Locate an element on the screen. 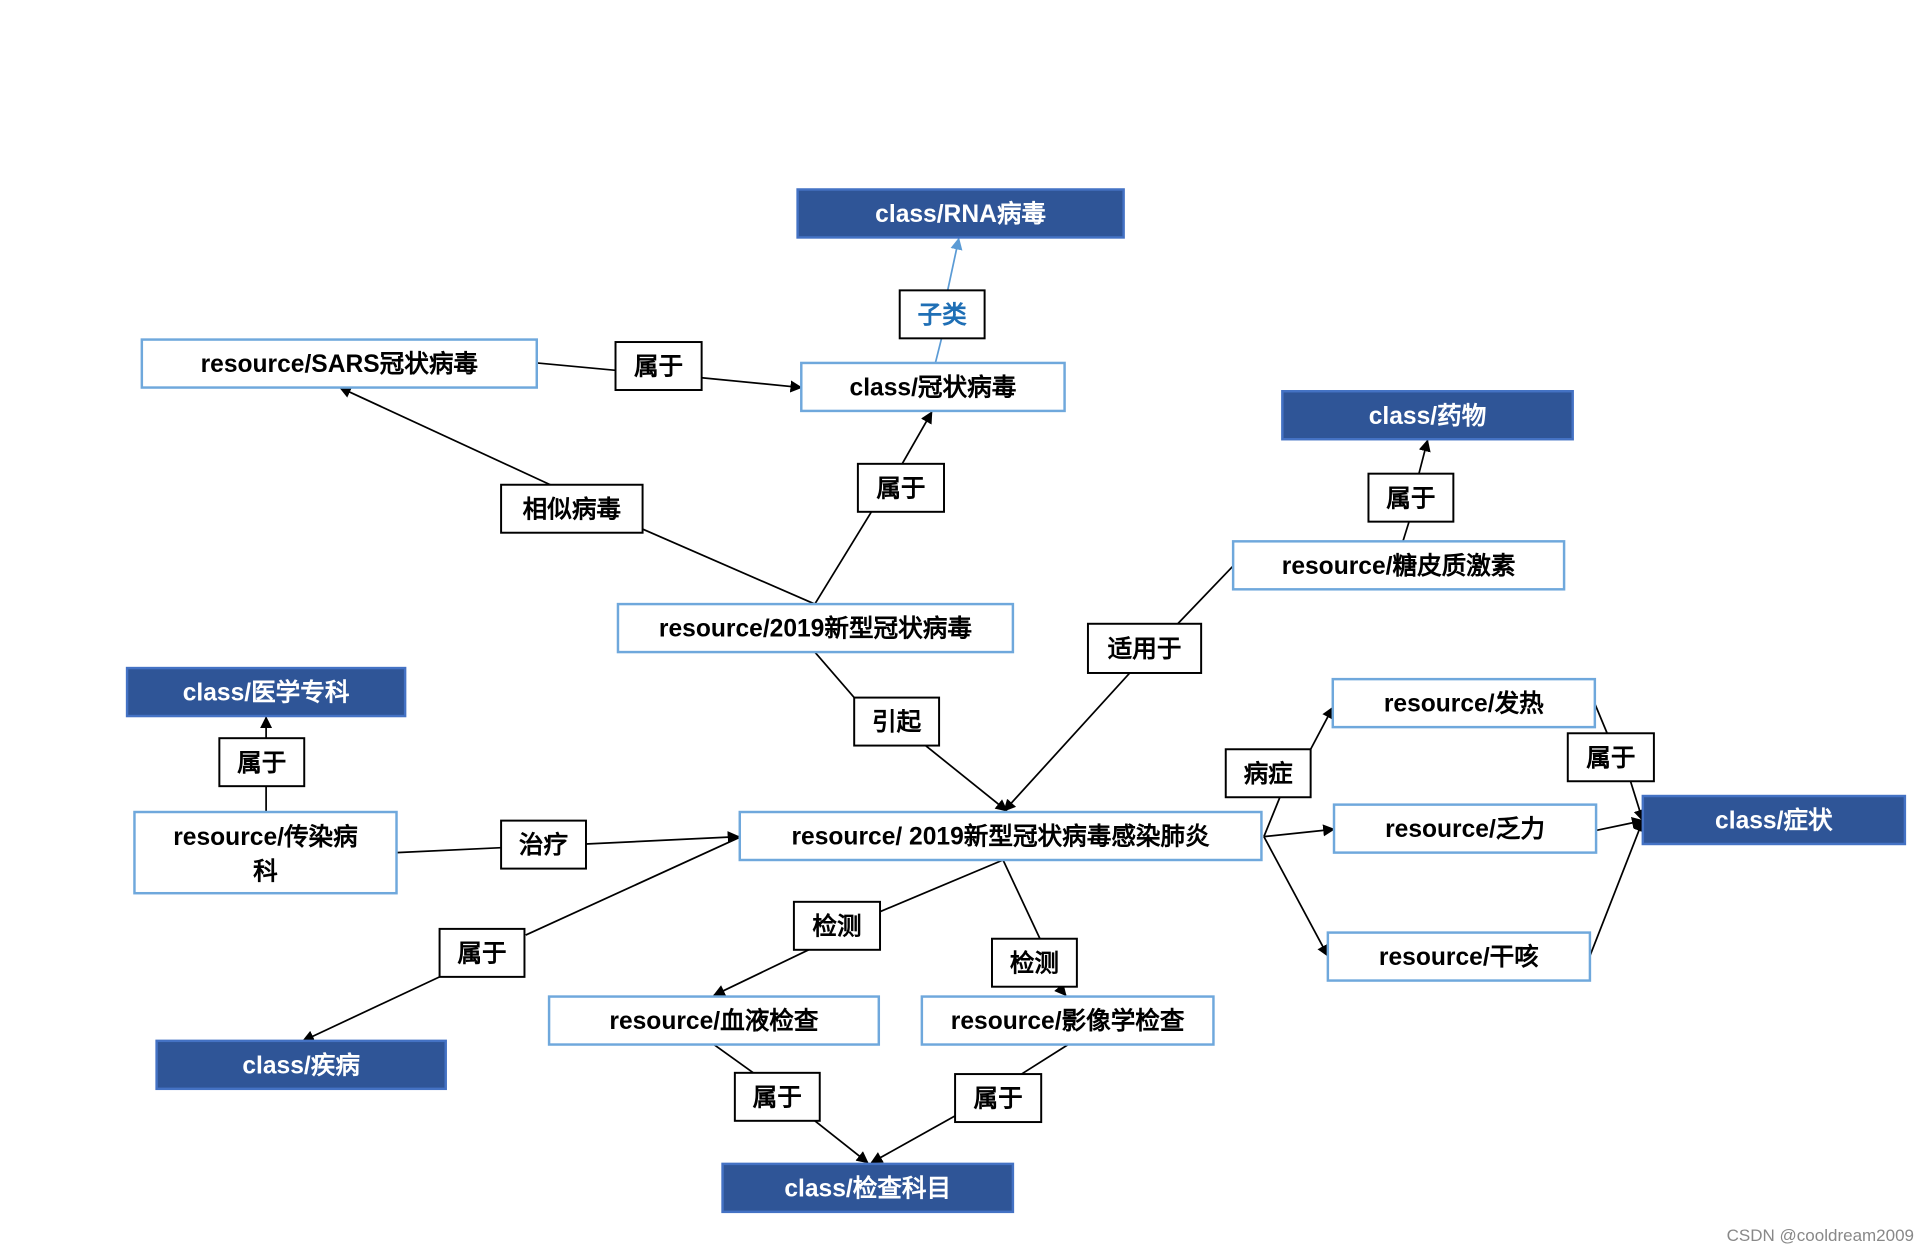 This screenshot has height=1250, width=1920. node-specialty: class/医学专科 is located at coordinates (266, 692).